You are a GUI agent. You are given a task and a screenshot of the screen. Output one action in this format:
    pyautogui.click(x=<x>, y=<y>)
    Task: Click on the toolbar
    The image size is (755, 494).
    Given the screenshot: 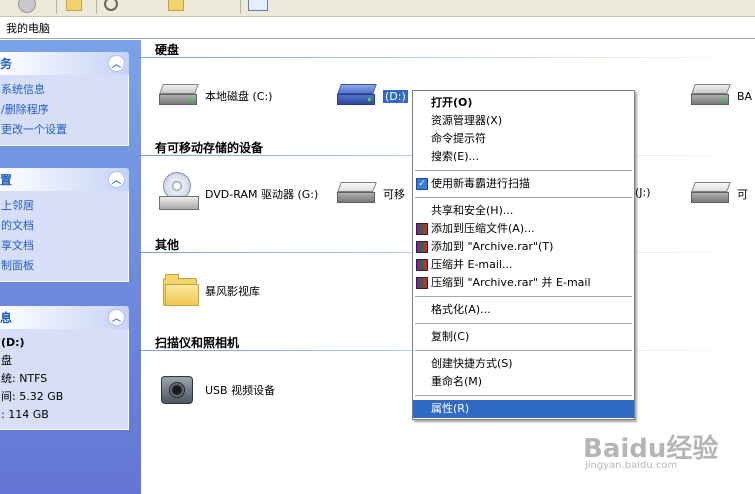 What is the action you would take?
    pyautogui.click(x=377, y=8)
    